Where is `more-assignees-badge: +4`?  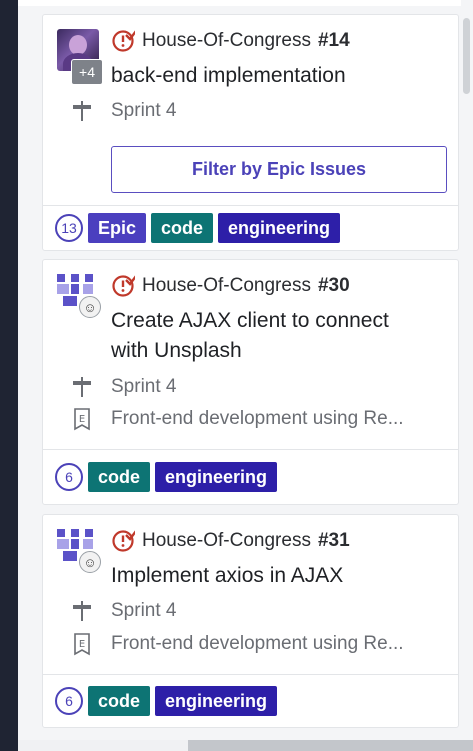 more-assignees-badge: +4 is located at coordinates (87, 72).